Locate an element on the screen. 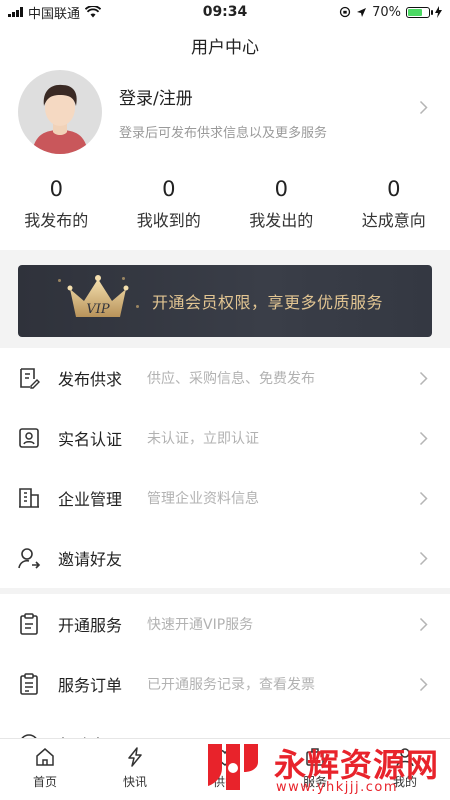  menu-item-open-service: 开通服务 快速开通VIP服务 is located at coordinates (225, 624).